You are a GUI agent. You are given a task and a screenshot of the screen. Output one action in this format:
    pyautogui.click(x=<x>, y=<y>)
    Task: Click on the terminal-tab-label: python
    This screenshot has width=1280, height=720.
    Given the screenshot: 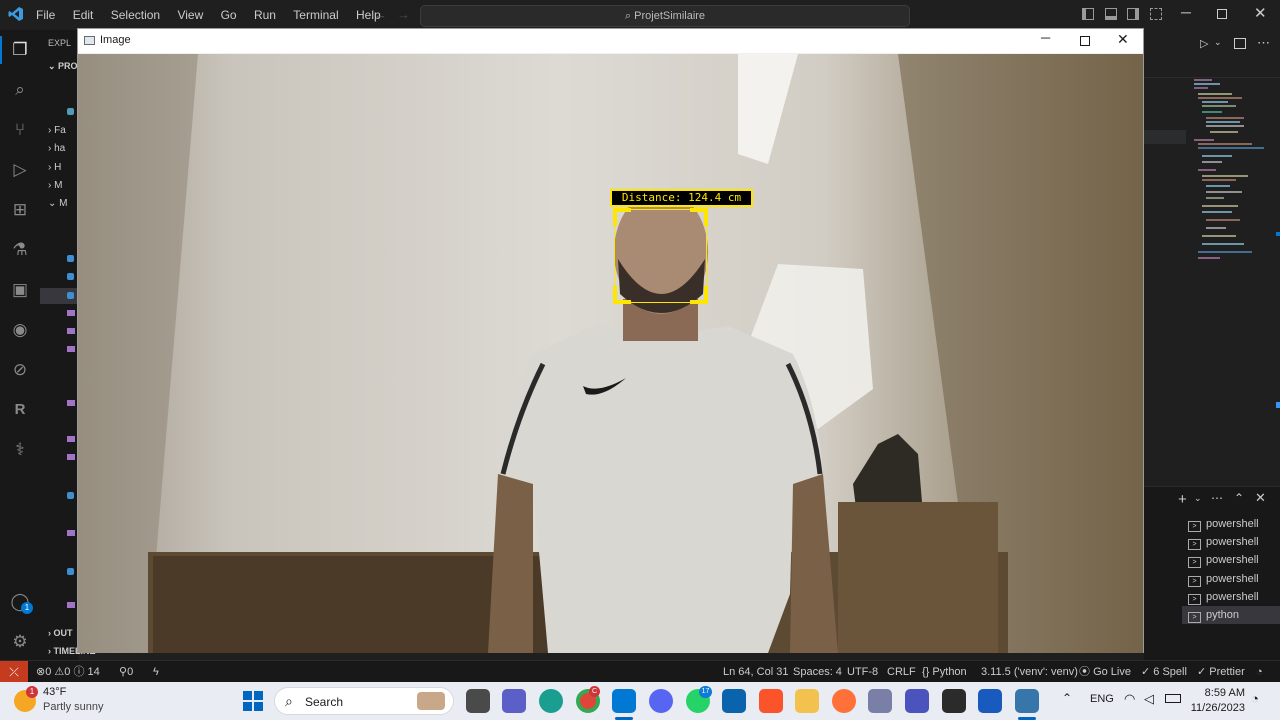 What is the action you would take?
    pyautogui.click(x=1223, y=615)
    